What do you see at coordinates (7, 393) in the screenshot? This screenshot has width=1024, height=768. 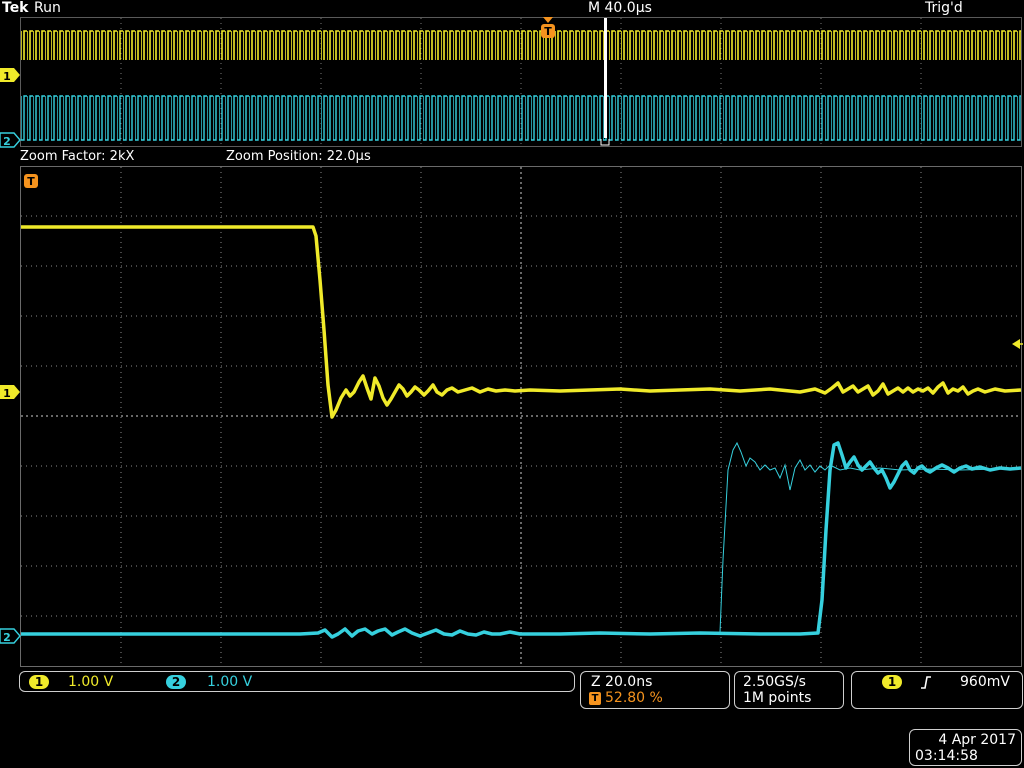 I see `svg-text: 1` at bounding box center [7, 393].